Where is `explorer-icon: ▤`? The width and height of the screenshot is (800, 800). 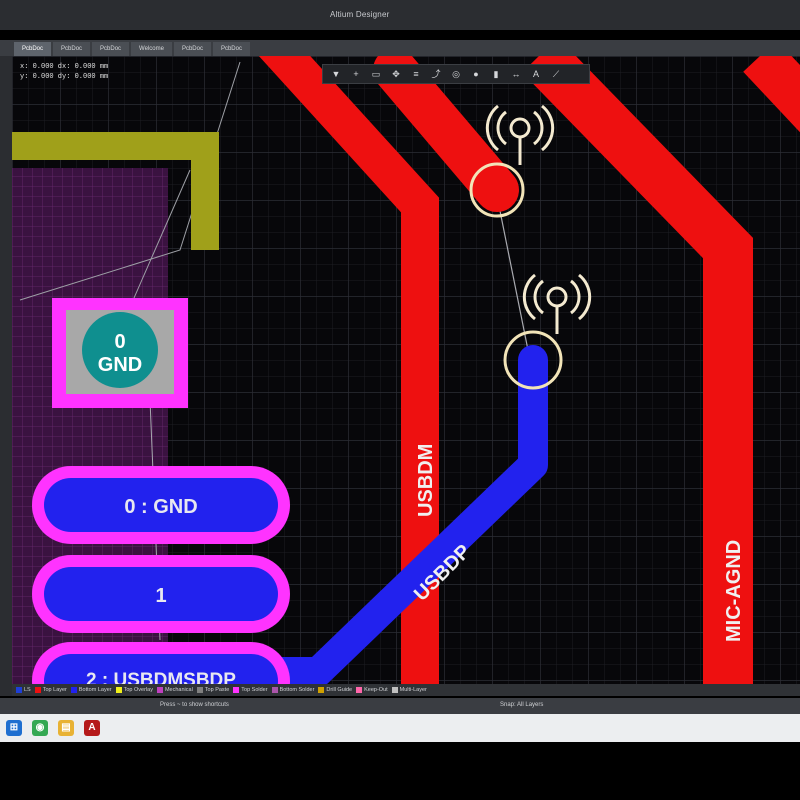 explorer-icon: ▤ is located at coordinates (66, 728).